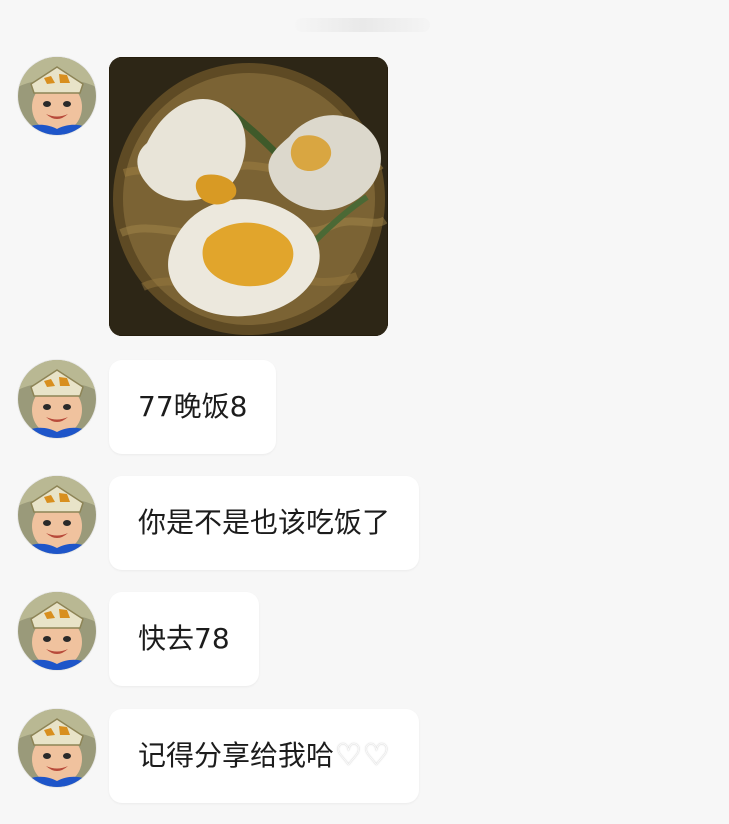 Image resolution: width=729 pixels, height=824 pixels. I want to click on message-text: 记得分享给我哈, so click(236, 755).